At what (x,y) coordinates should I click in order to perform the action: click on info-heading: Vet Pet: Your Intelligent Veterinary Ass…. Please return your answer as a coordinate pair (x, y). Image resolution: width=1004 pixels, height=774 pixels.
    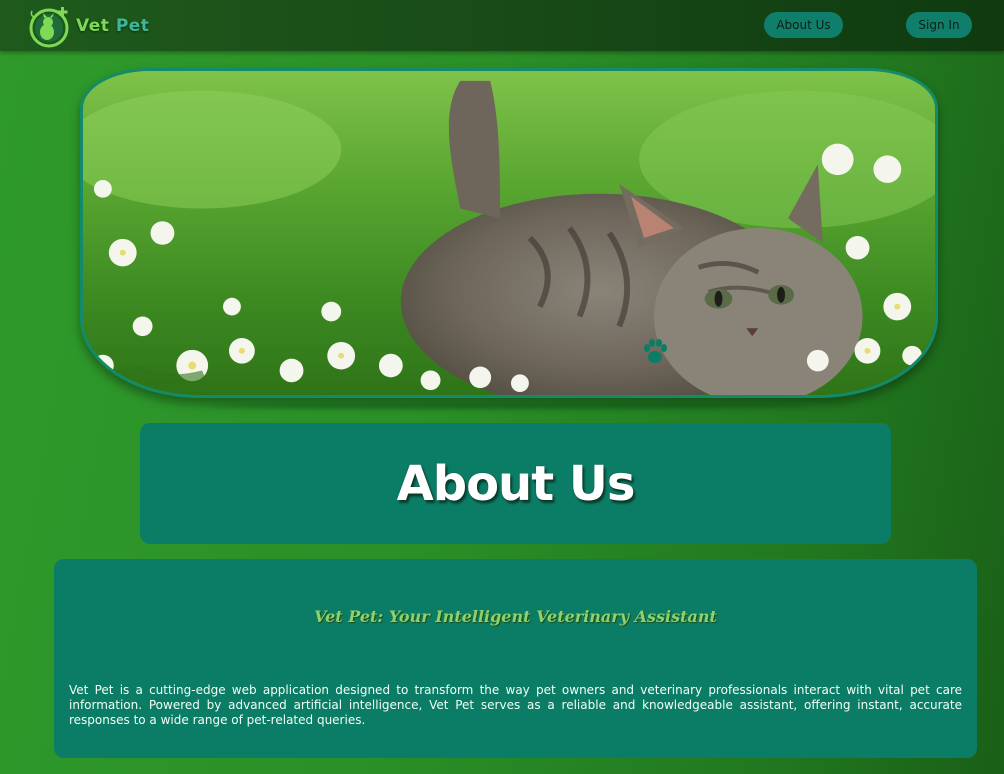
    Looking at the image, I should click on (515, 616).